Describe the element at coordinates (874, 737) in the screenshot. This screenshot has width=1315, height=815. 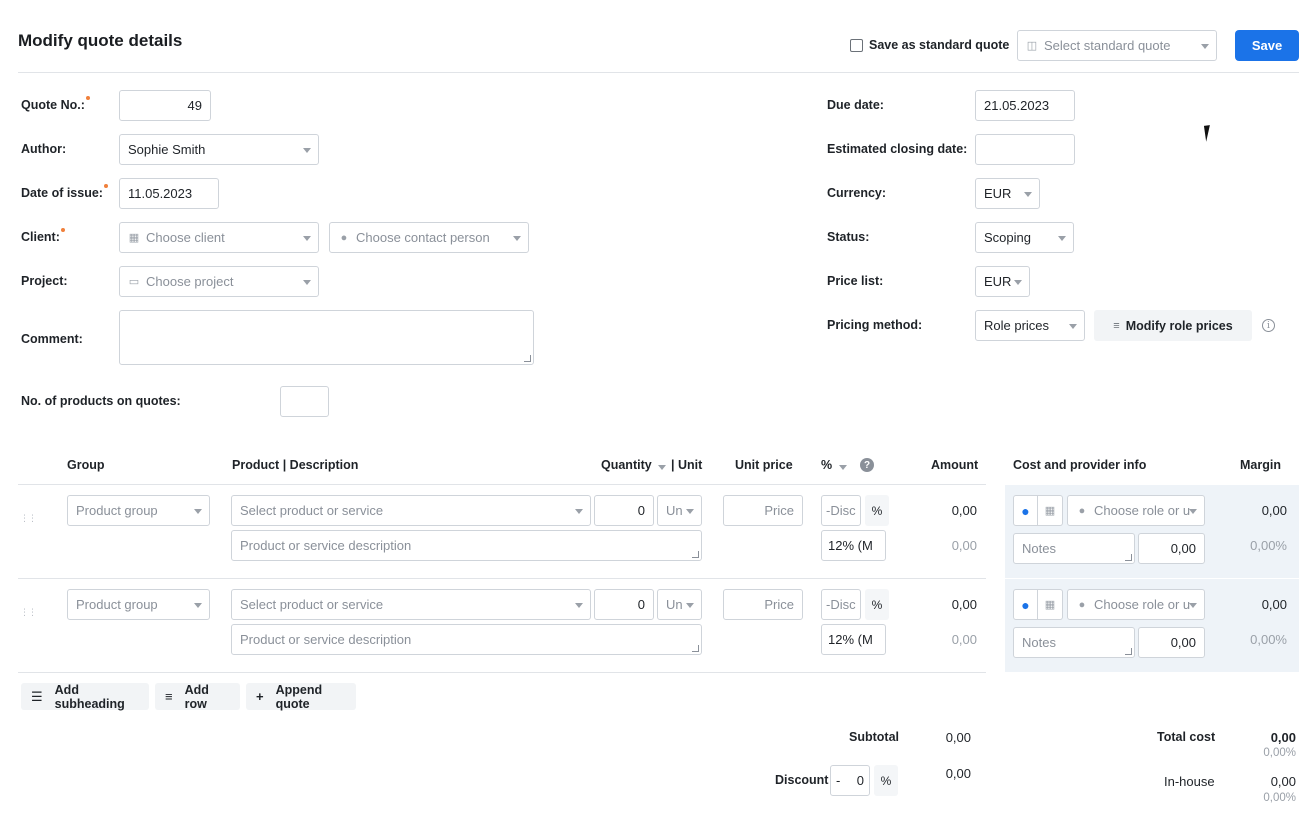
I see `subtotal-label: Subtotal` at that location.